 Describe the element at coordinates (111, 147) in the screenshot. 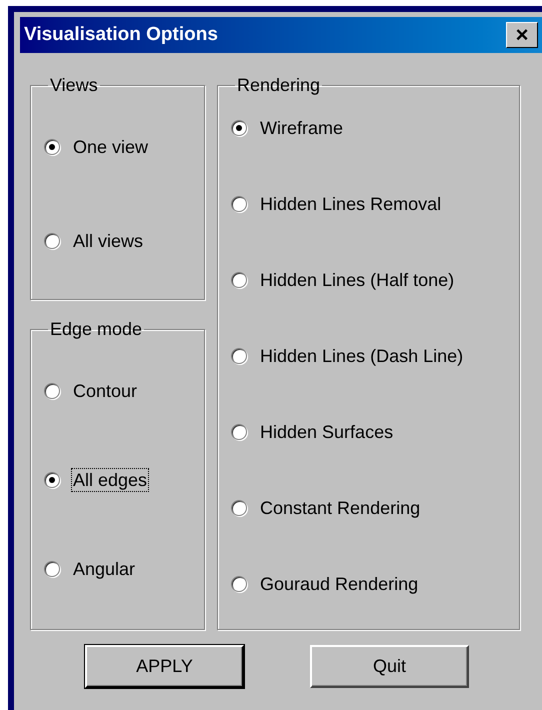

I see `option-label: One view` at that location.